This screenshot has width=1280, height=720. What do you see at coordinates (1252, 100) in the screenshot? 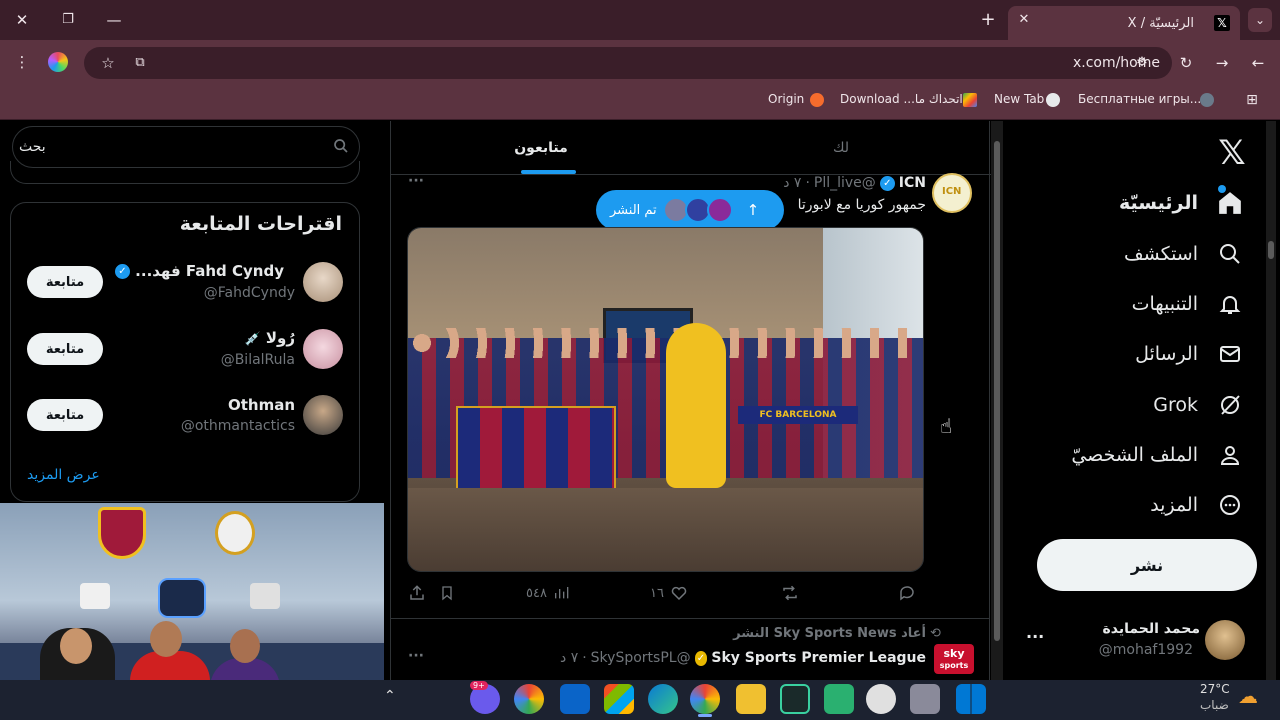
I see `apps-grid-icon: ⊞` at bounding box center [1252, 100].